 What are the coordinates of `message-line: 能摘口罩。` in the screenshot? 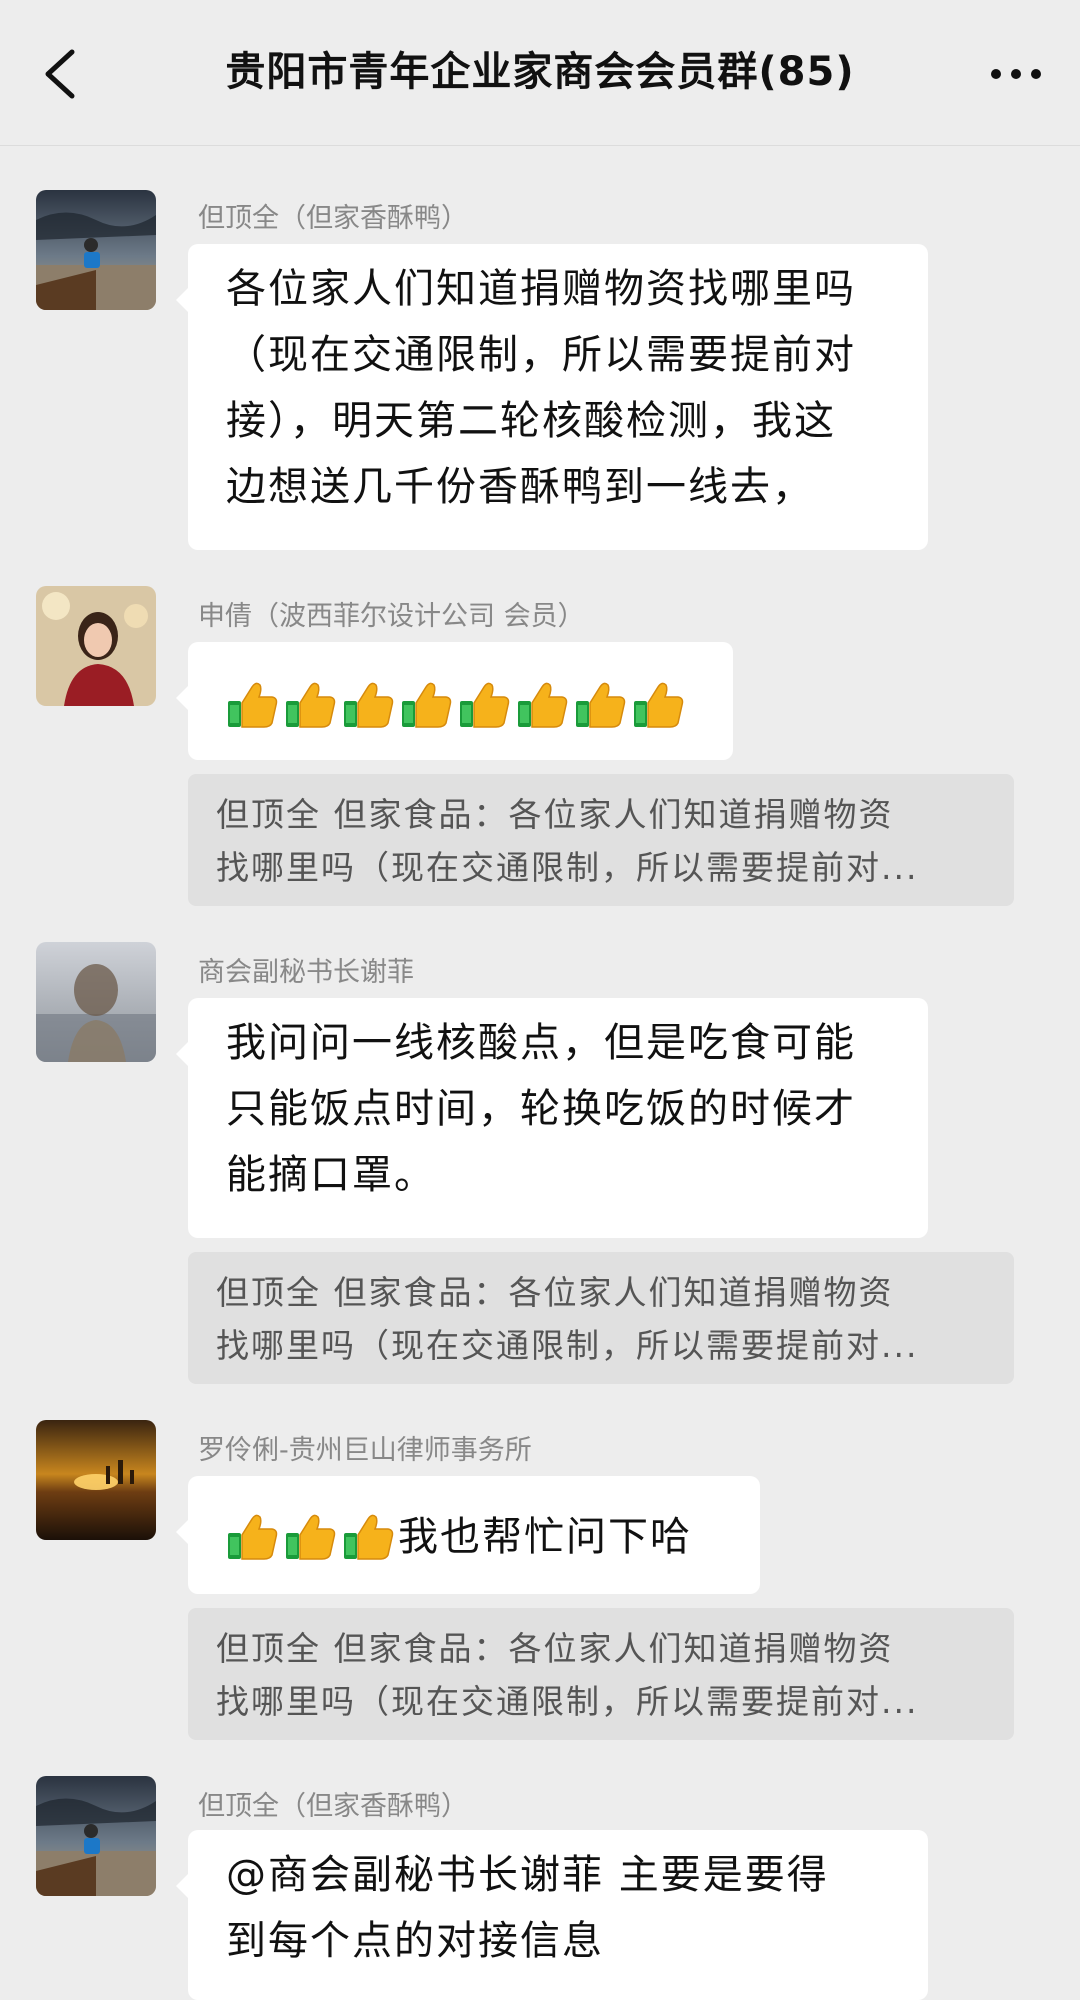 It's located at (331, 1175).